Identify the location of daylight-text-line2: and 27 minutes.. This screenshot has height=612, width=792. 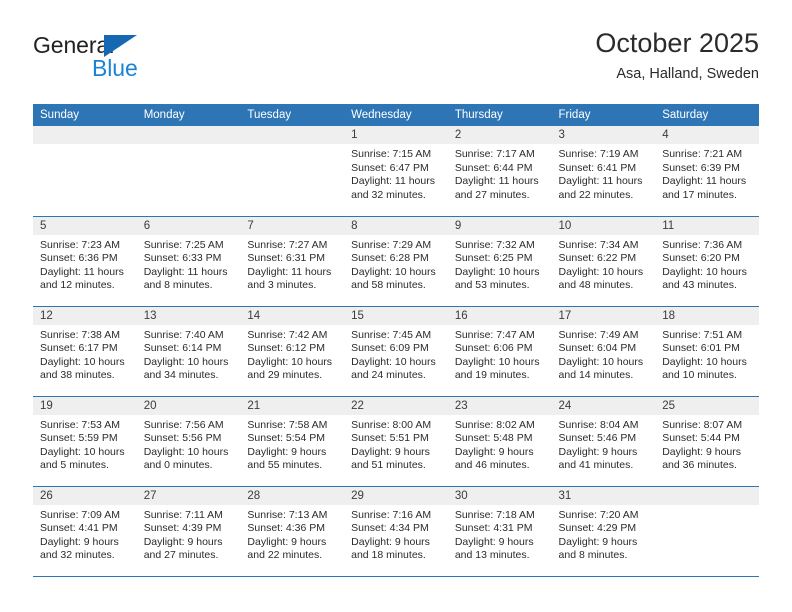
(181, 555).